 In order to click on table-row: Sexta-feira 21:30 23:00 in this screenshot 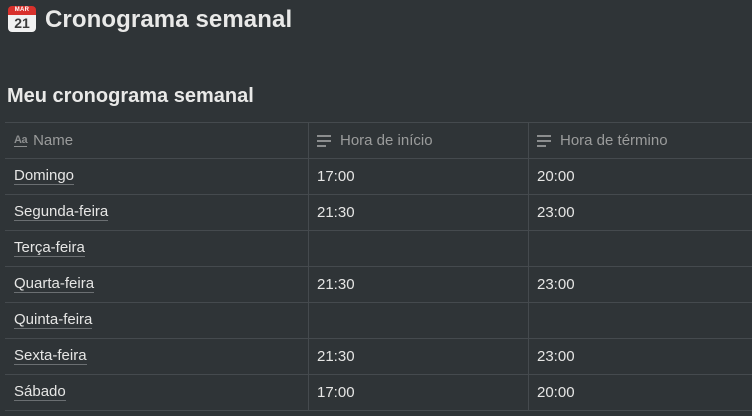, I will do `click(378, 357)`.